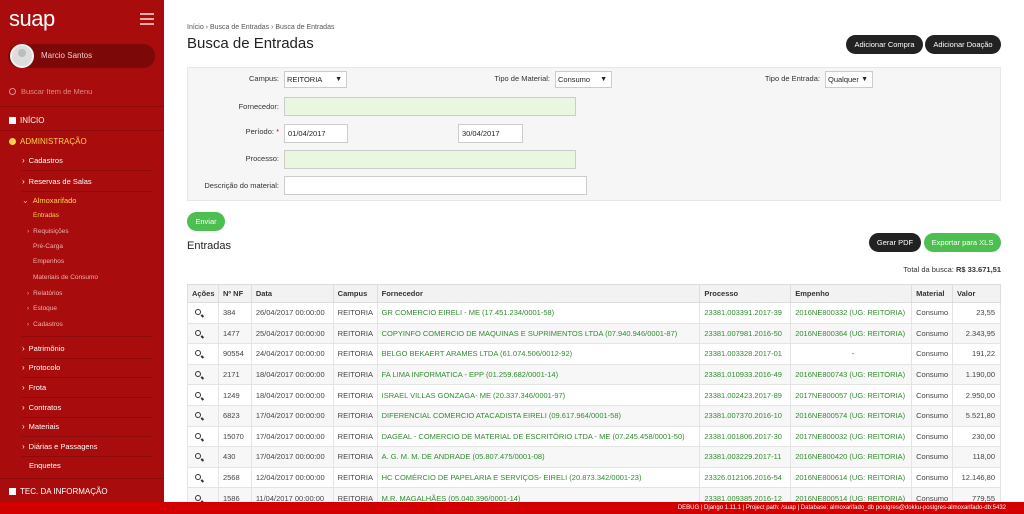  What do you see at coordinates (57, 181) in the screenshot?
I see `menu-item-reservas: › Reservas de Salas` at bounding box center [57, 181].